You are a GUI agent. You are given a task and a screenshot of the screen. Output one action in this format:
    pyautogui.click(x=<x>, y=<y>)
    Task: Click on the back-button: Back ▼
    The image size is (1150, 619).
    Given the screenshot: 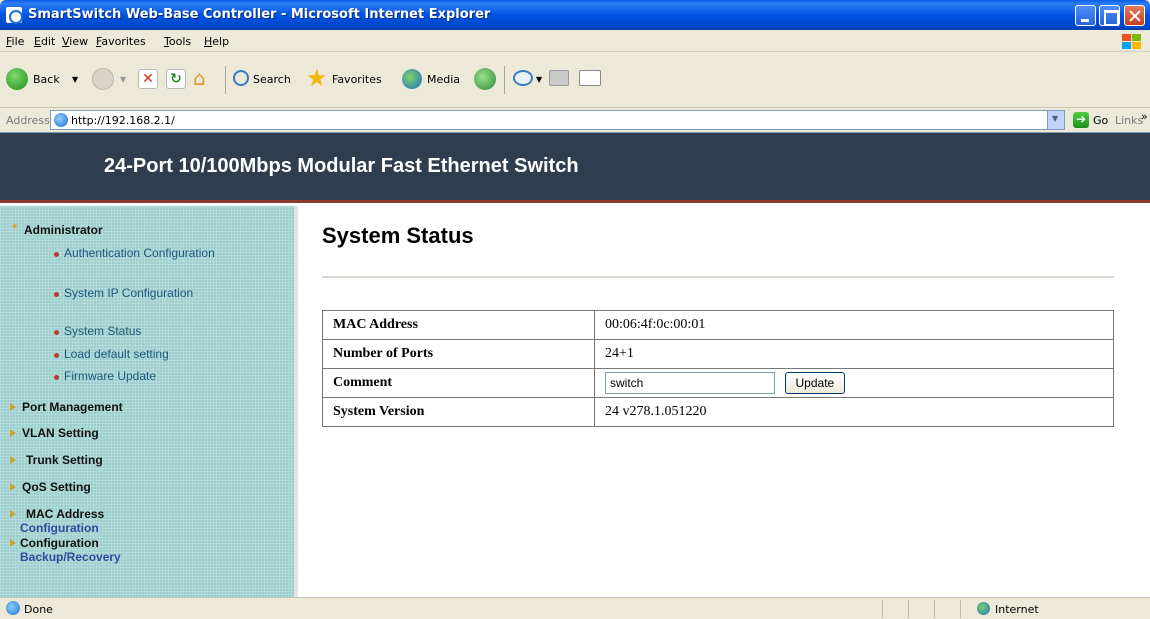 What is the action you would take?
    pyautogui.click(x=46, y=79)
    